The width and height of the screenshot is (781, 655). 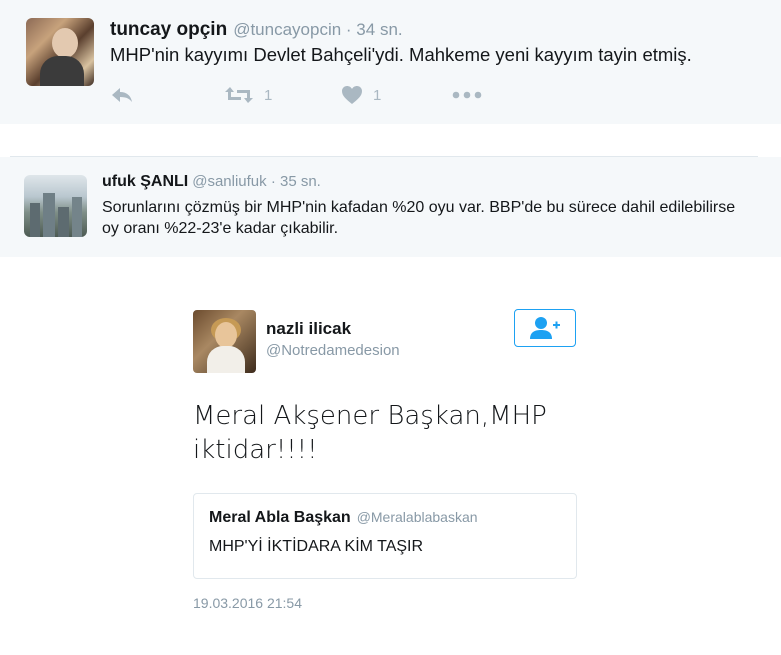 What do you see at coordinates (343, 518) in the screenshot?
I see `quoted-author: Meral Abla Başkan @Meralablabaskan` at bounding box center [343, 518].